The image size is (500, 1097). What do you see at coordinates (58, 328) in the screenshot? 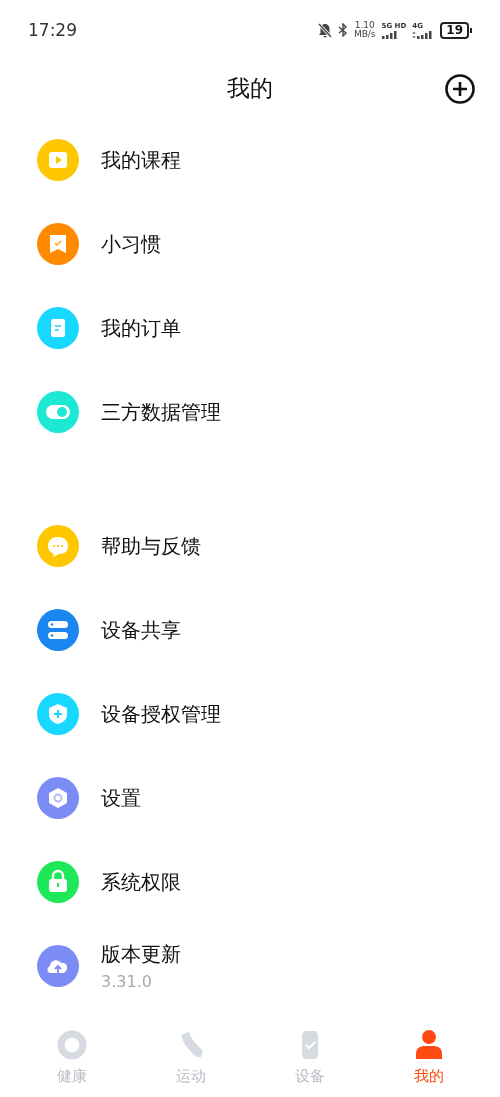
I see `document-icon` at bounding box center [58, 328].